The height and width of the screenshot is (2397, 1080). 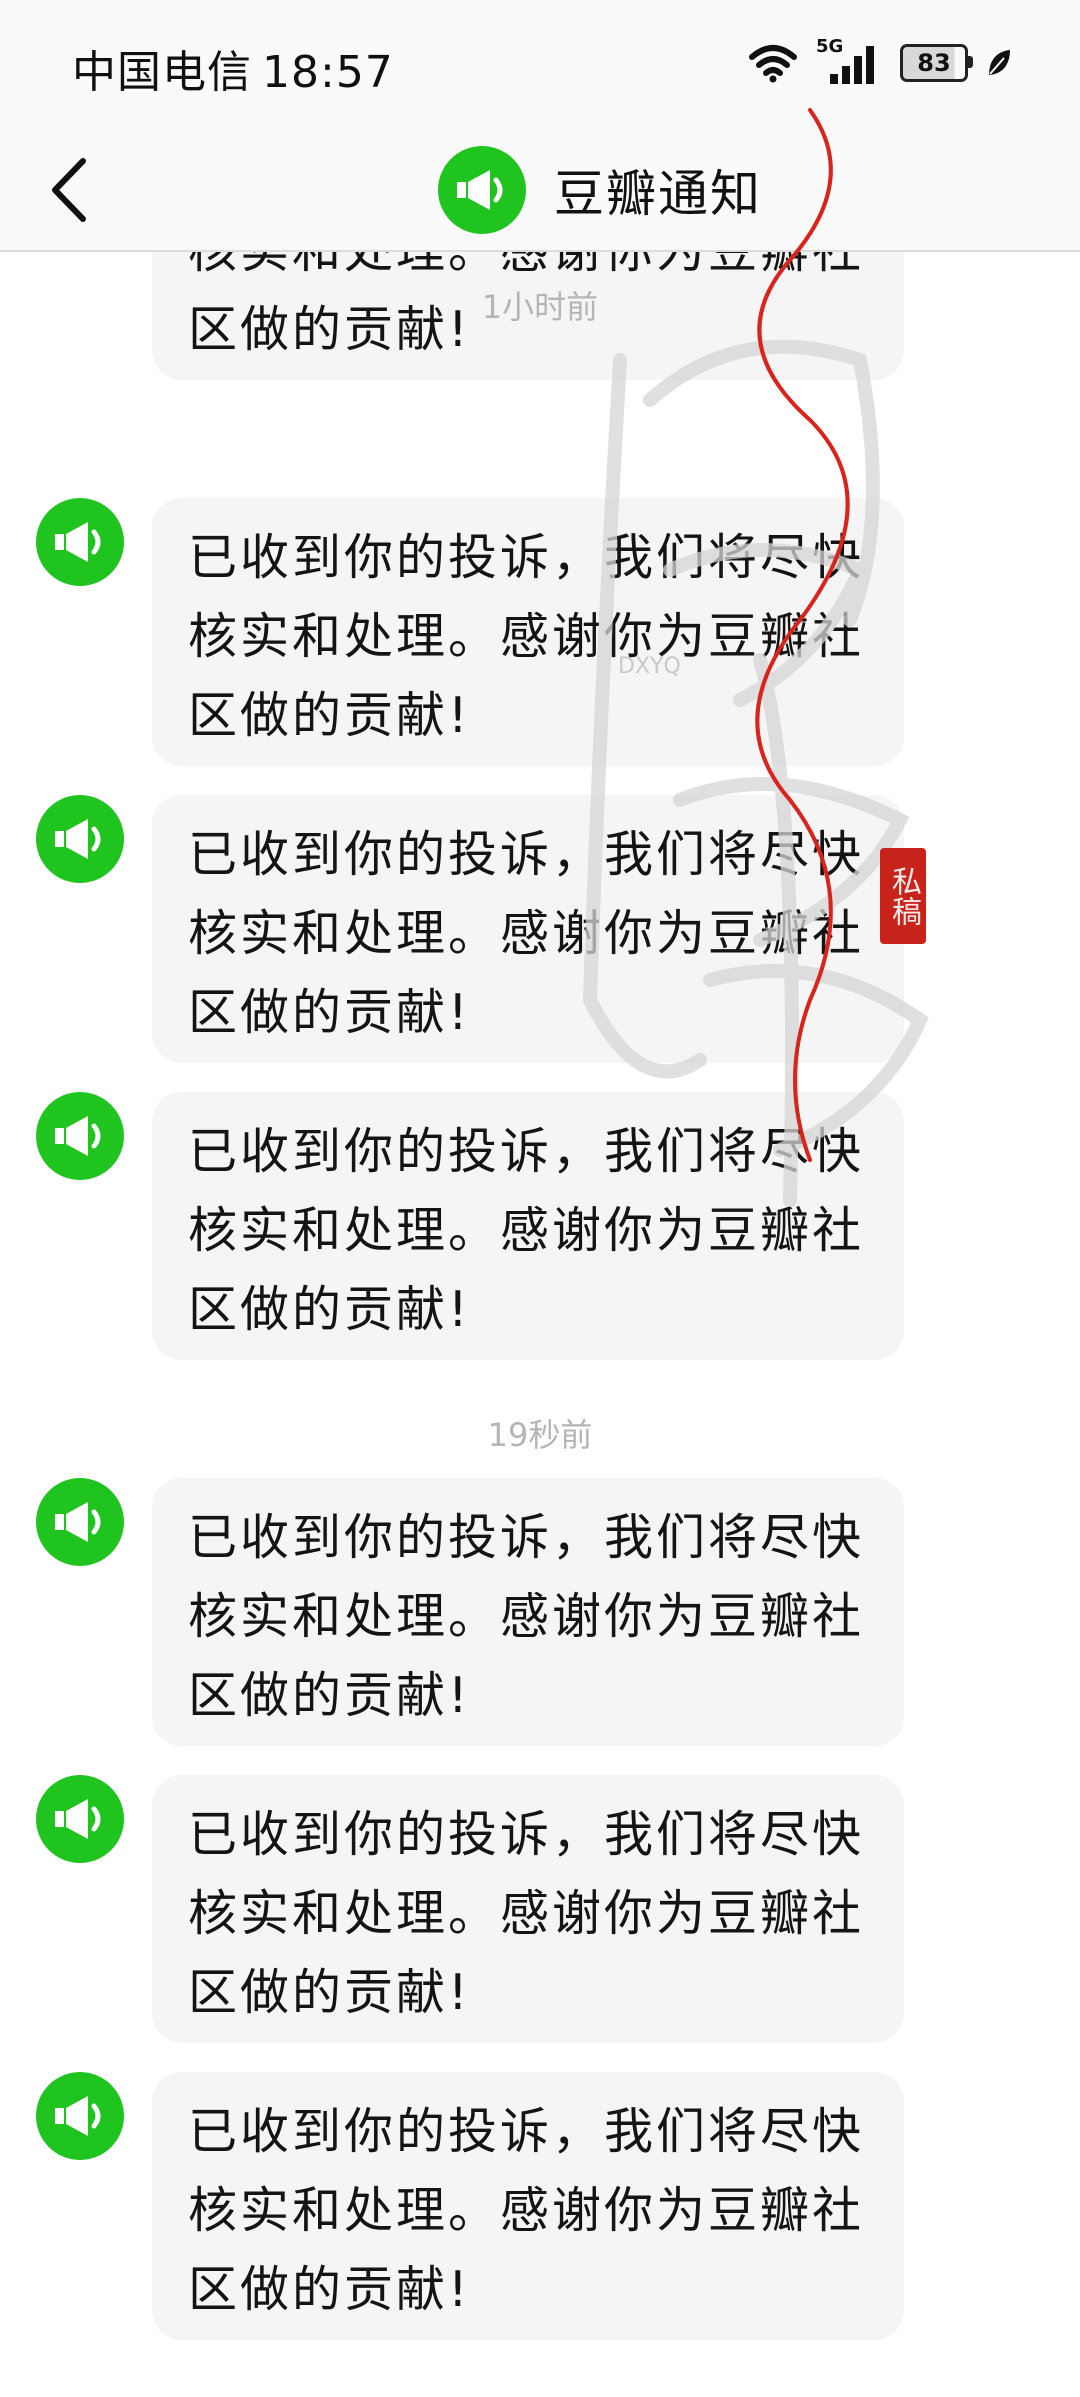 I want to click on seal-text: 私稿, so click(x=903, y=896).